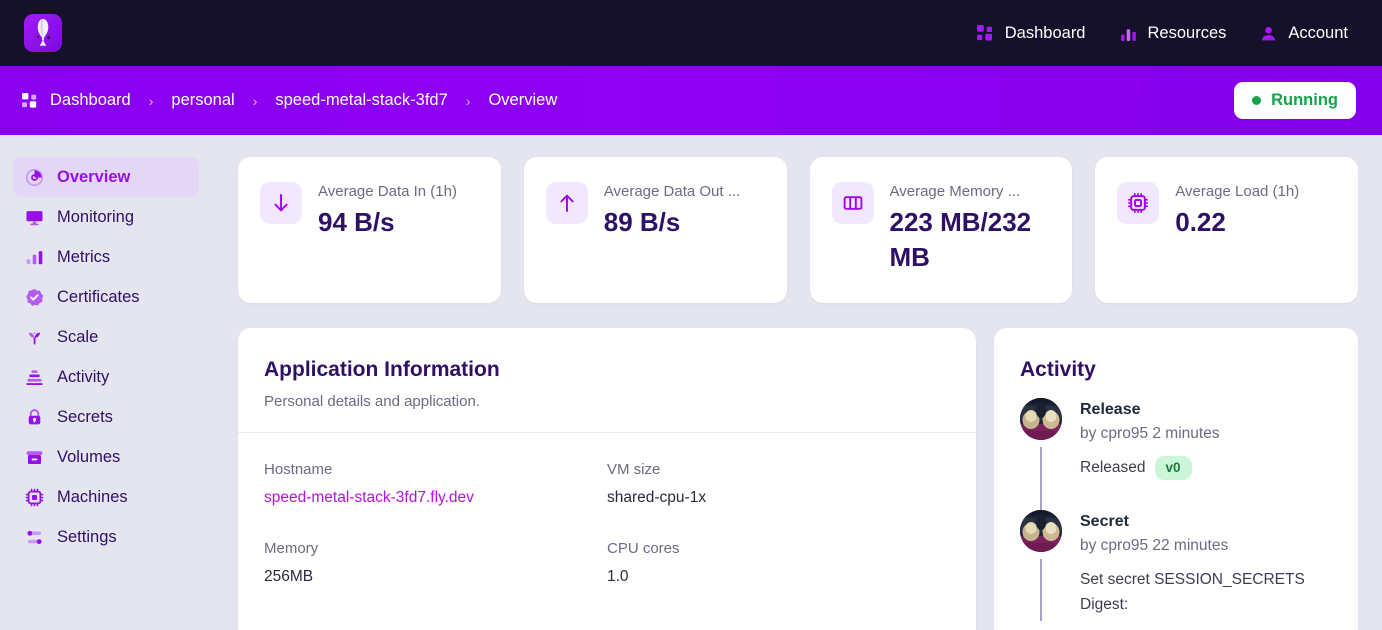  I want to click on sidebar-label-activity: Activity, so click(83, 376).